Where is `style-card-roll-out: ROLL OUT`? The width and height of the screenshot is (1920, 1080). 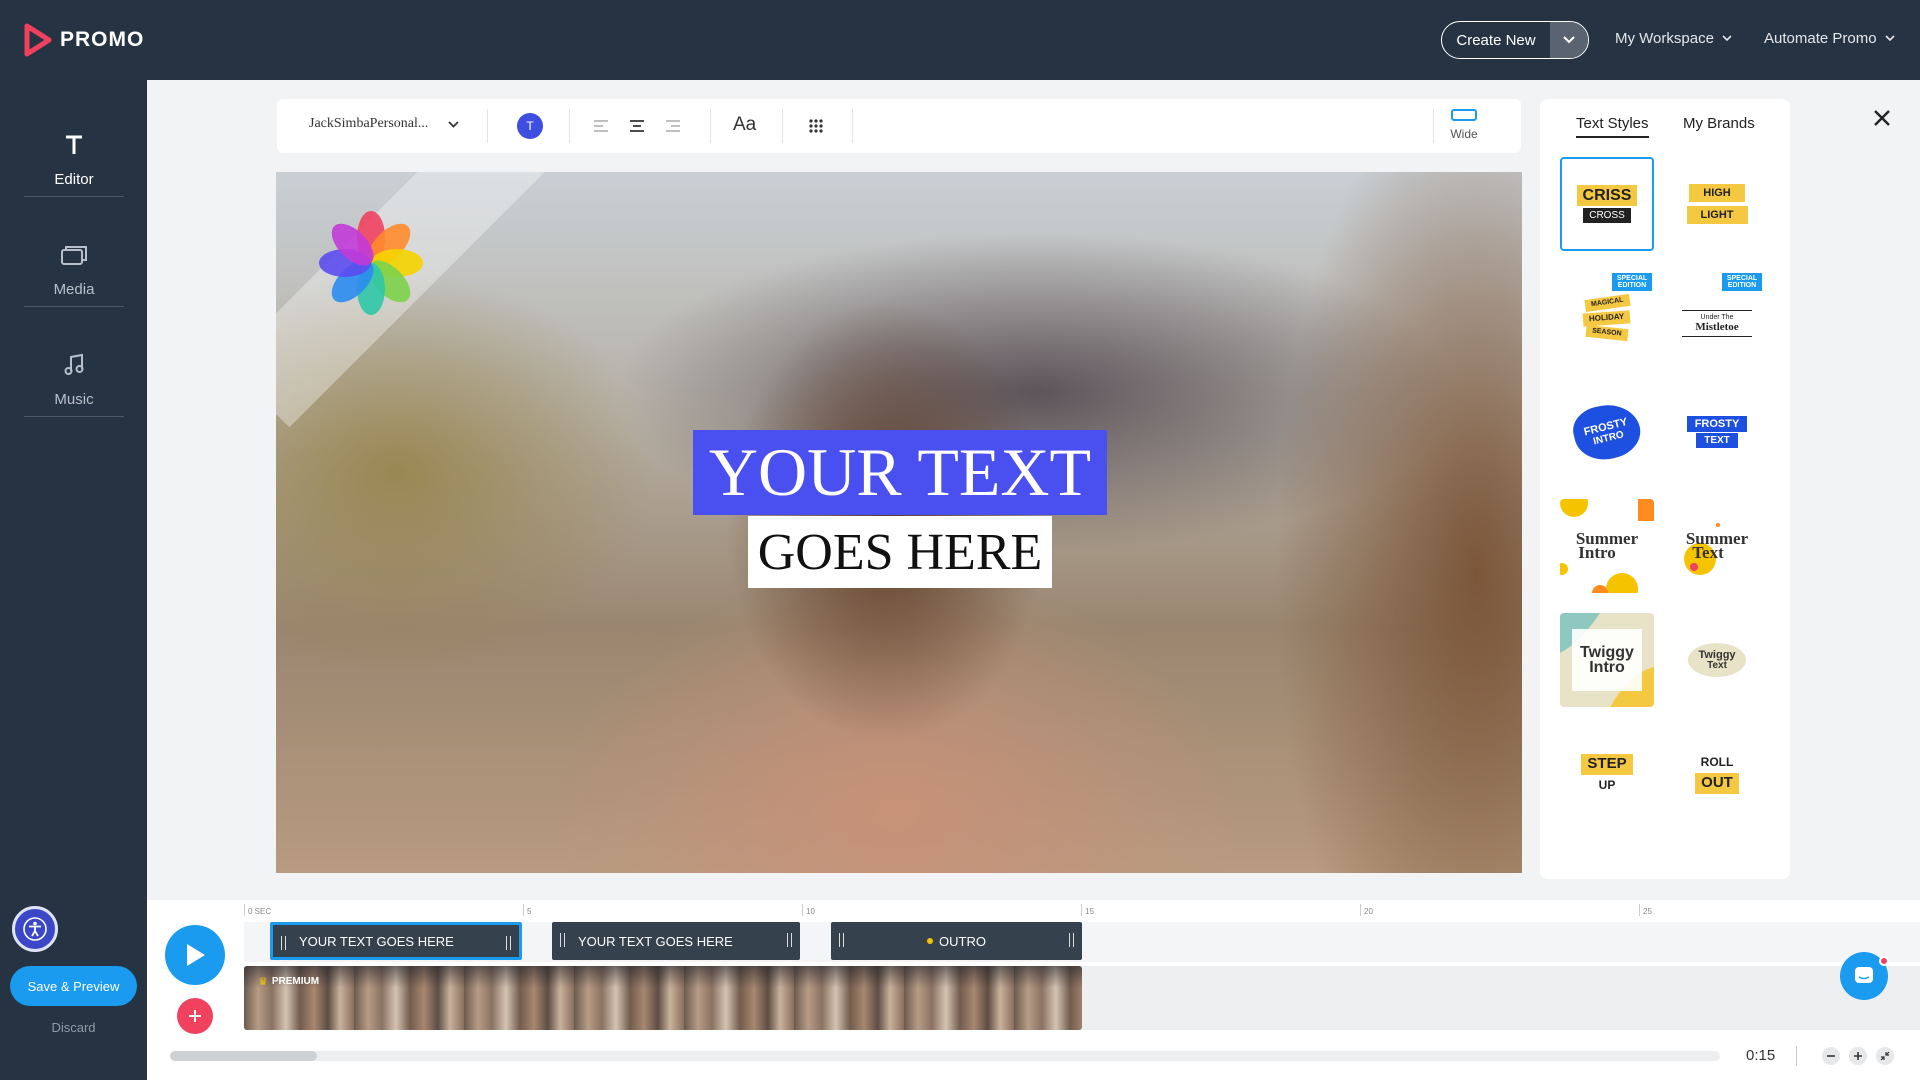
style-card-roll-out: ROLL OUT is located at coordinates (1717, 774).